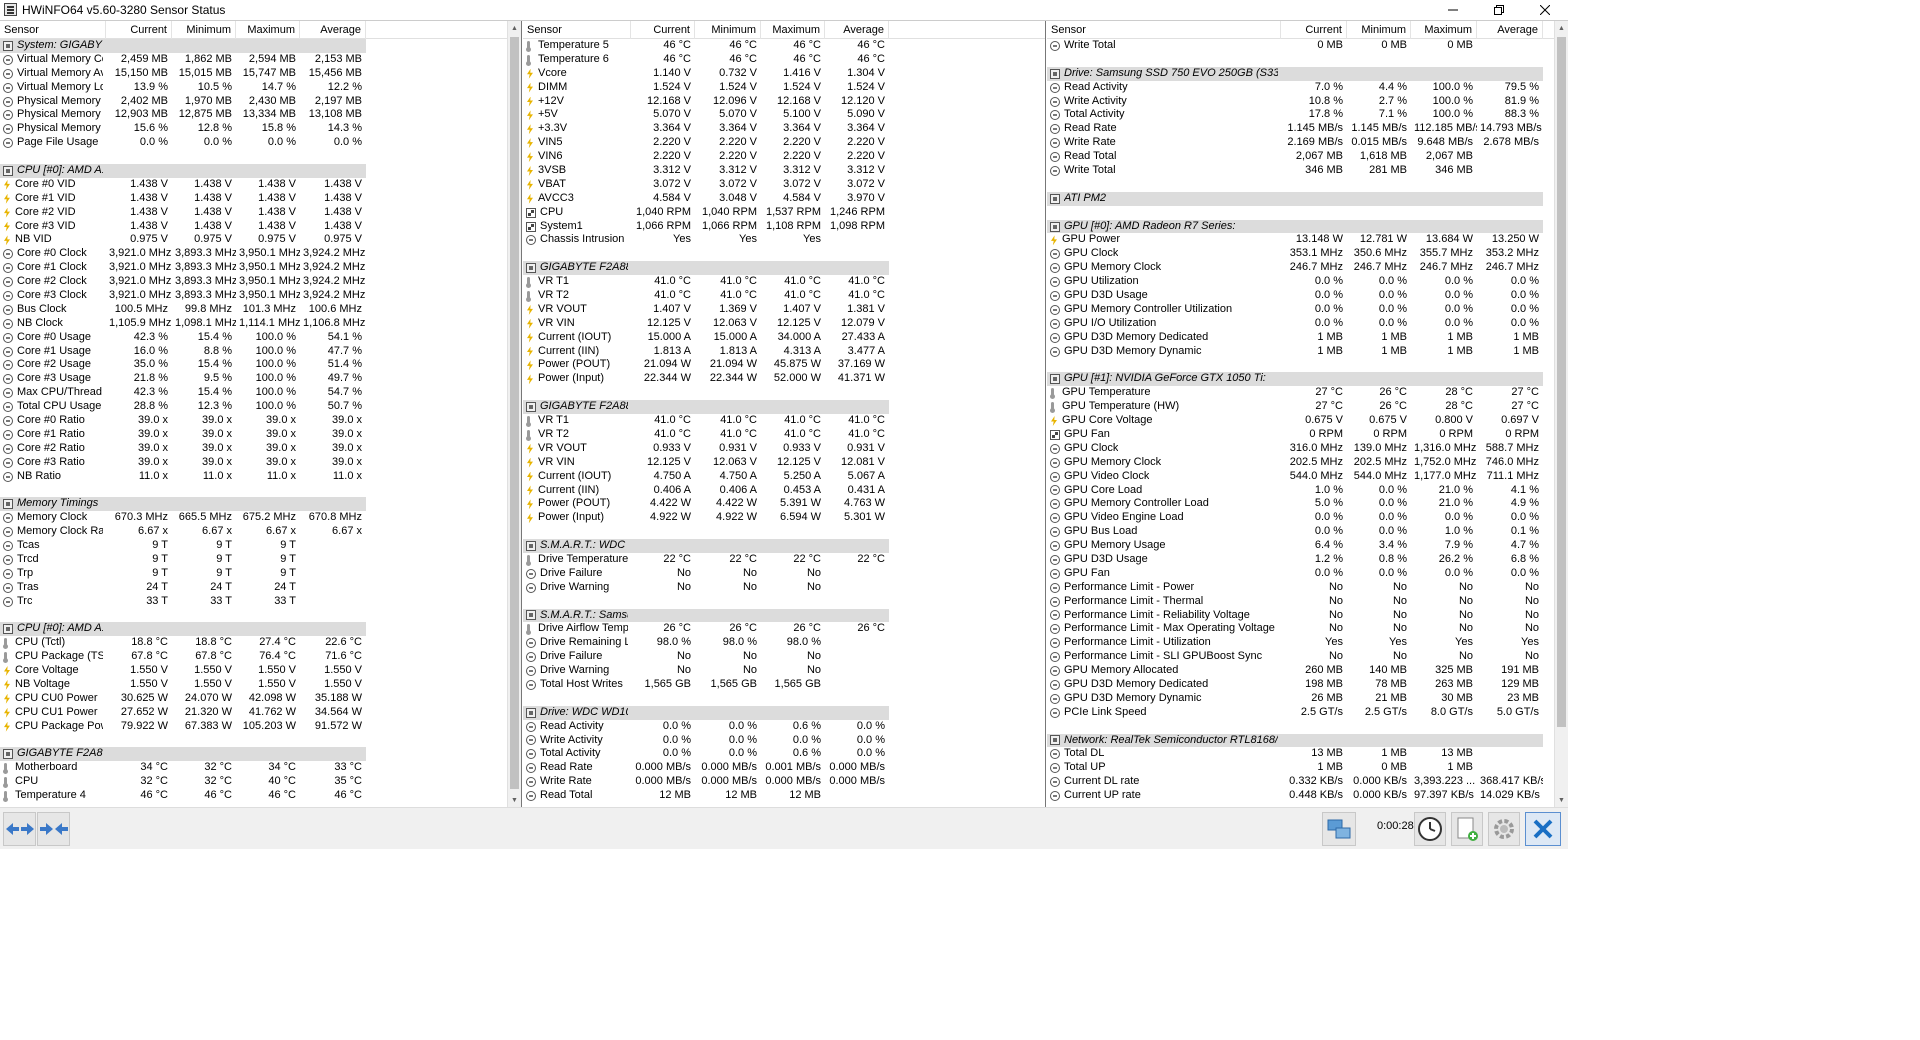 The image size is (1920, 1040). What do you see at coordinates (260, 463) in the screenshot?
I see `sensor-row: Core #3 Ratio 39.0 x 39.0 x 39.0 x 39.0 x` at bounding box center [260, 463].